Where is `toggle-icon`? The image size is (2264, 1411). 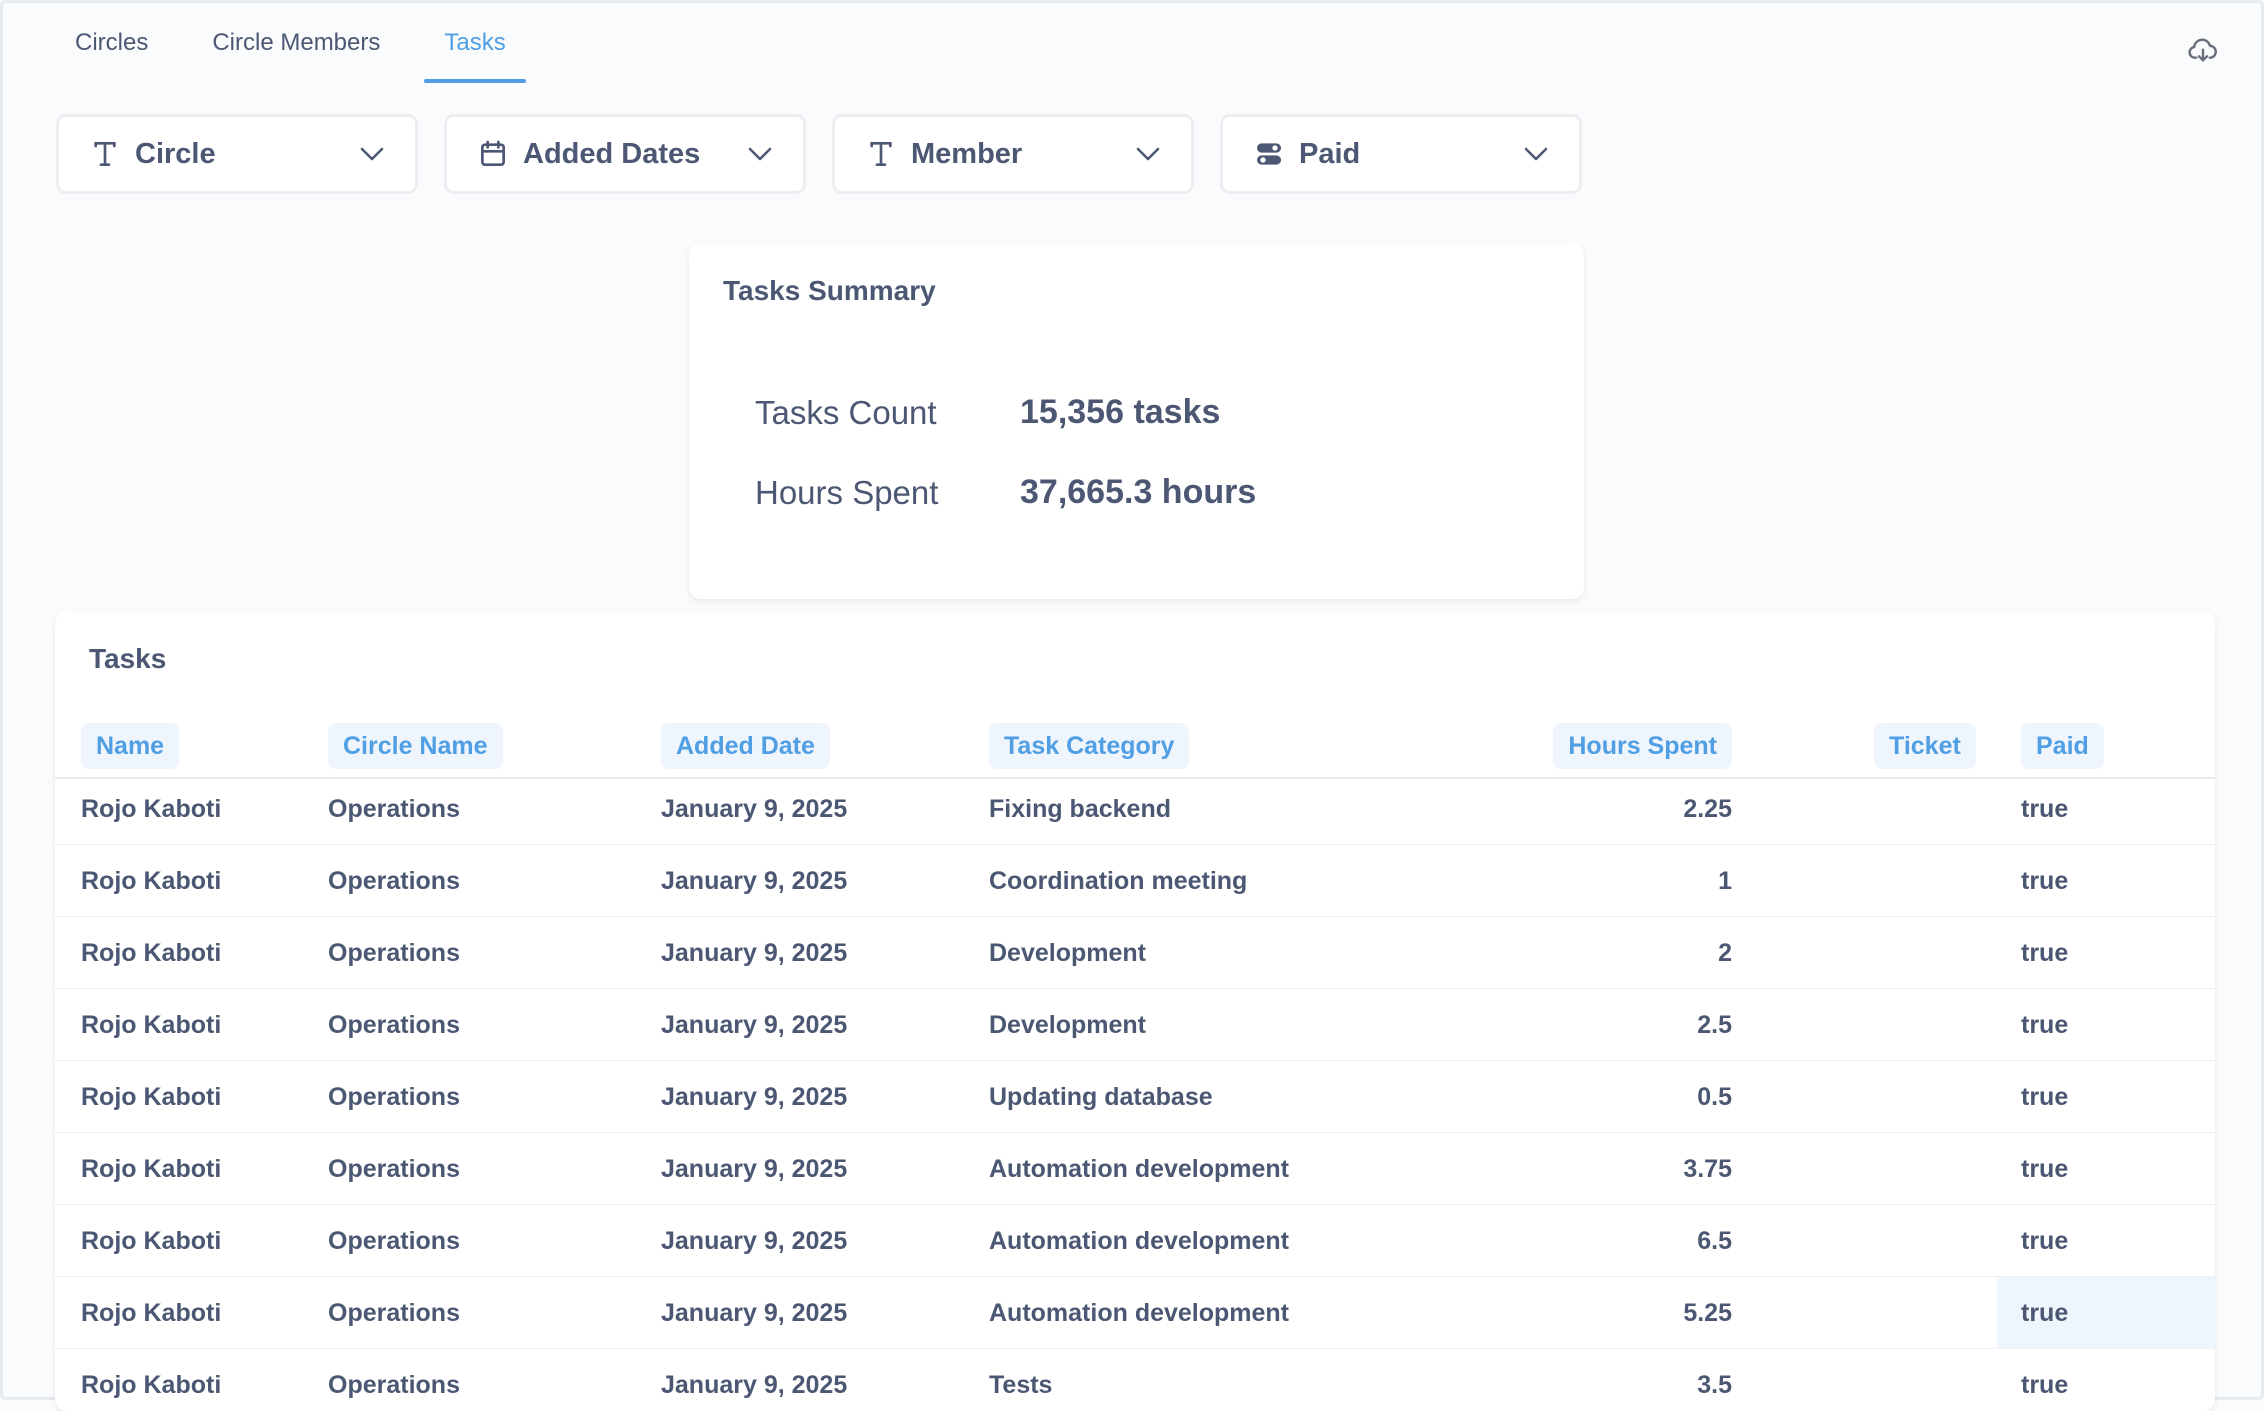
toggle-icon is located at coordinates (1269, 154).